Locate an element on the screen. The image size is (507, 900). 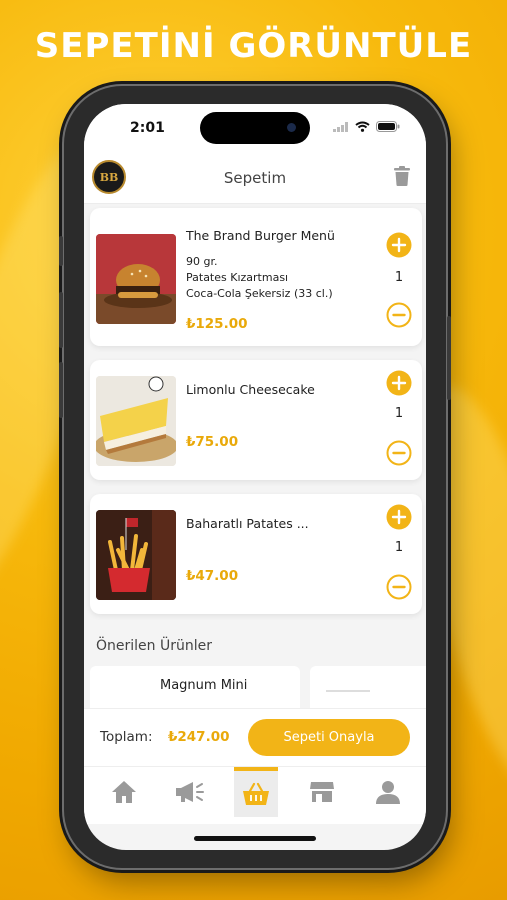
suggestions-title: Önerilen Ürünler is located at coordinates (154, 646).